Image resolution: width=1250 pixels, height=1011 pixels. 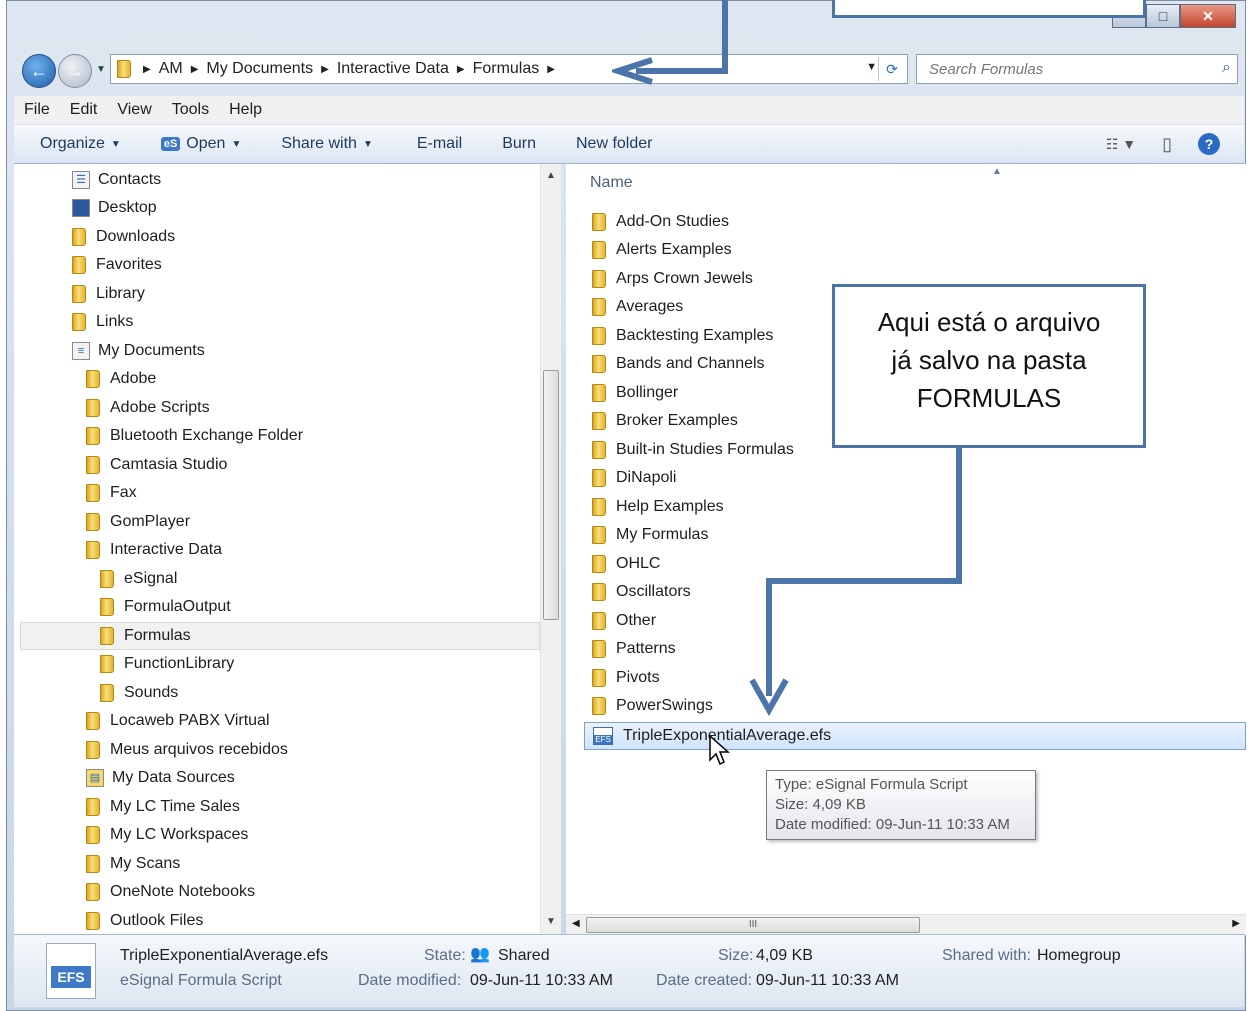 I want to click on folder-item-alerts-examples: Alerts Examples, so click(x=662, y=250).